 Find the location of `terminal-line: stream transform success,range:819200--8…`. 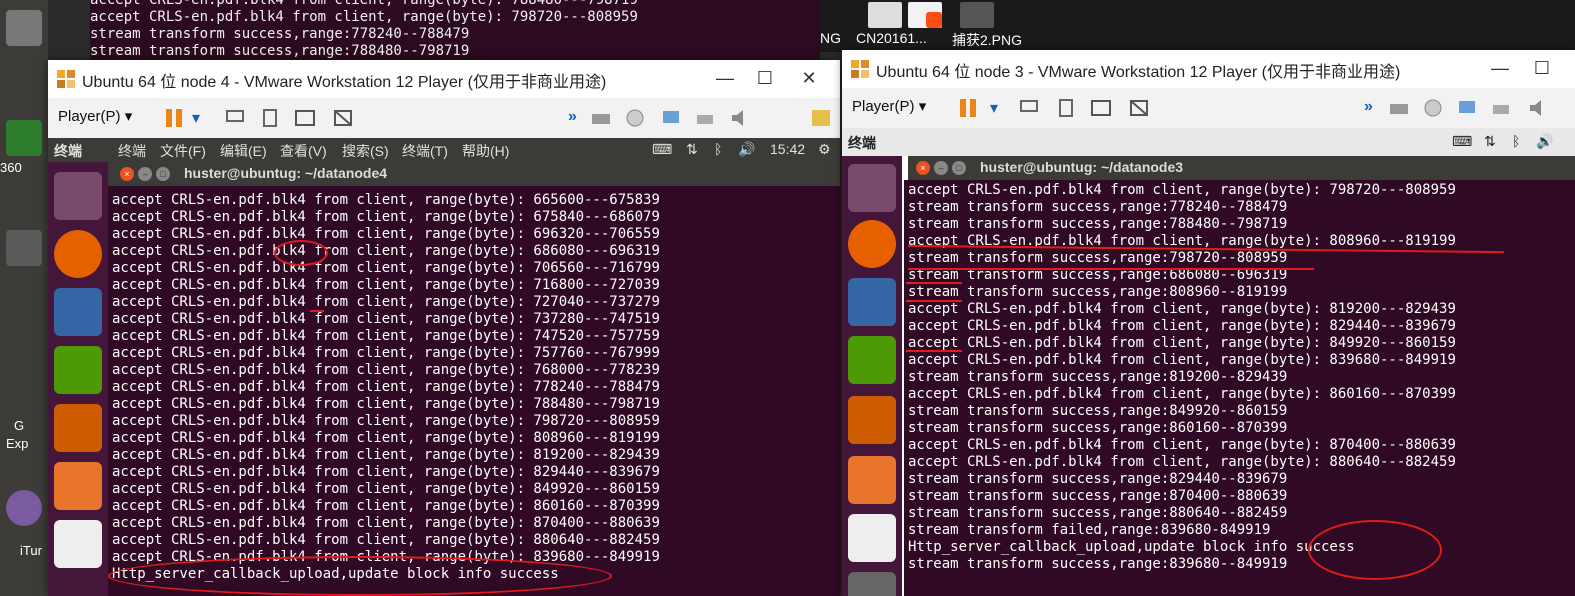

terminal-line: stream transform success,range:819200--8… is located at coordinates (1098, 377).